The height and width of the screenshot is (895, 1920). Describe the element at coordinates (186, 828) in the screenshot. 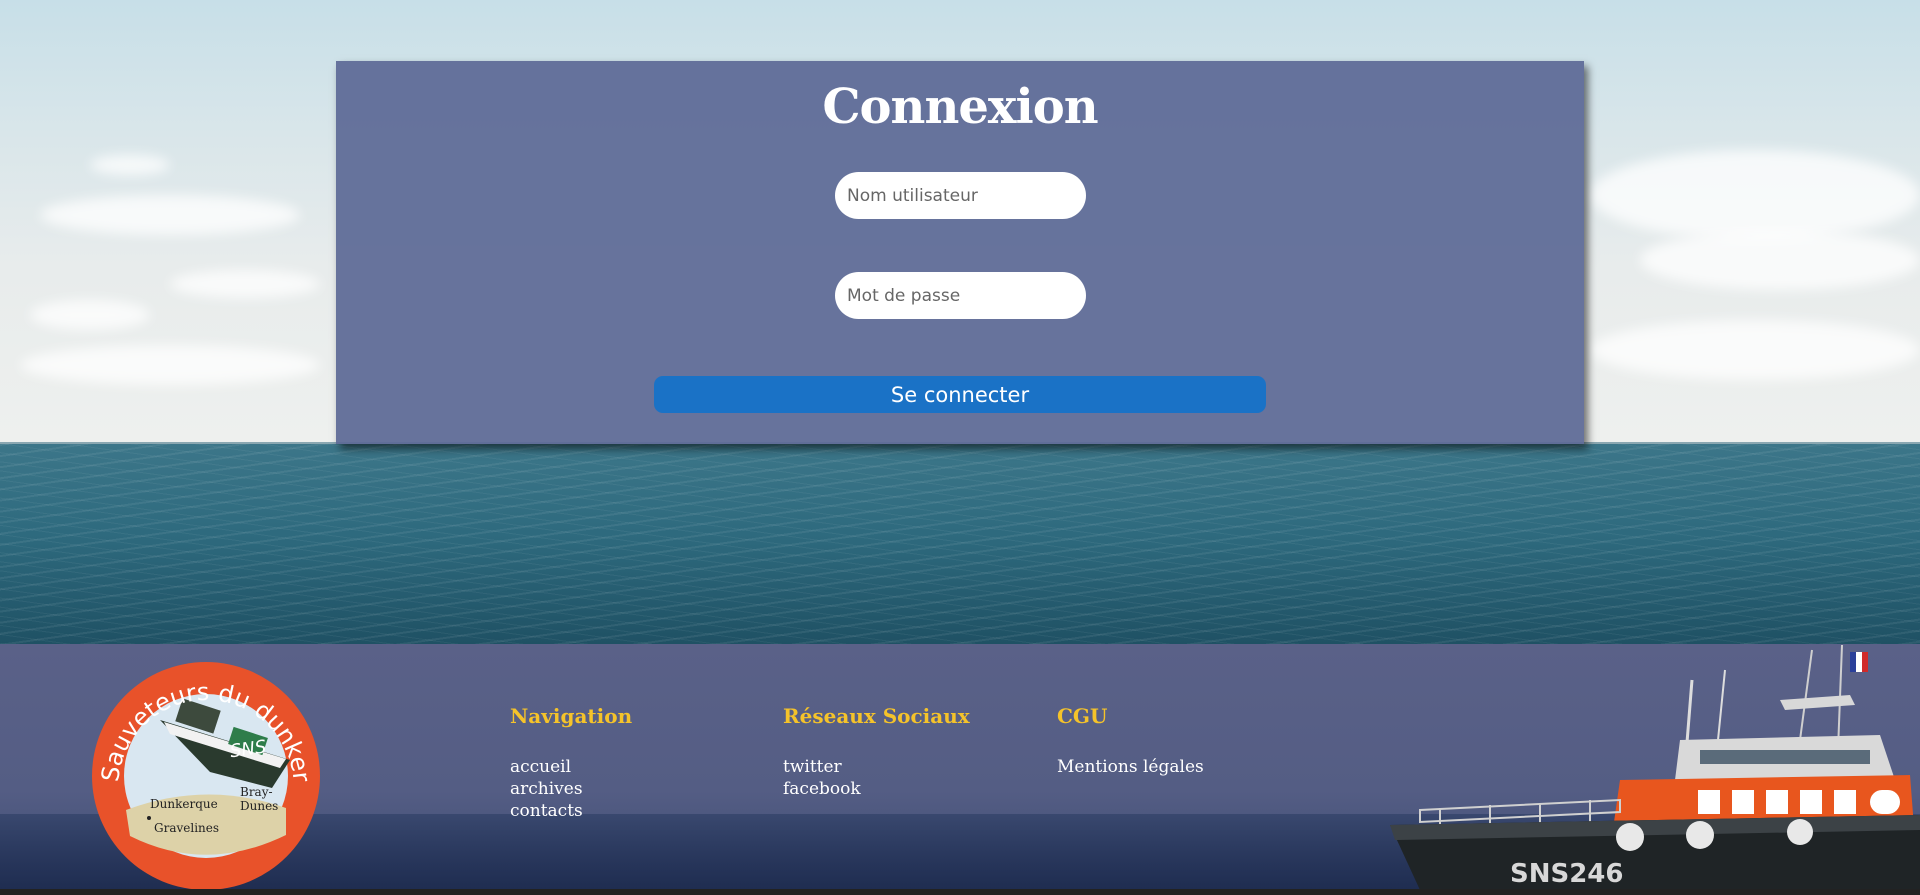

I see `logo-place-gravelines: Gravelines` at that location.